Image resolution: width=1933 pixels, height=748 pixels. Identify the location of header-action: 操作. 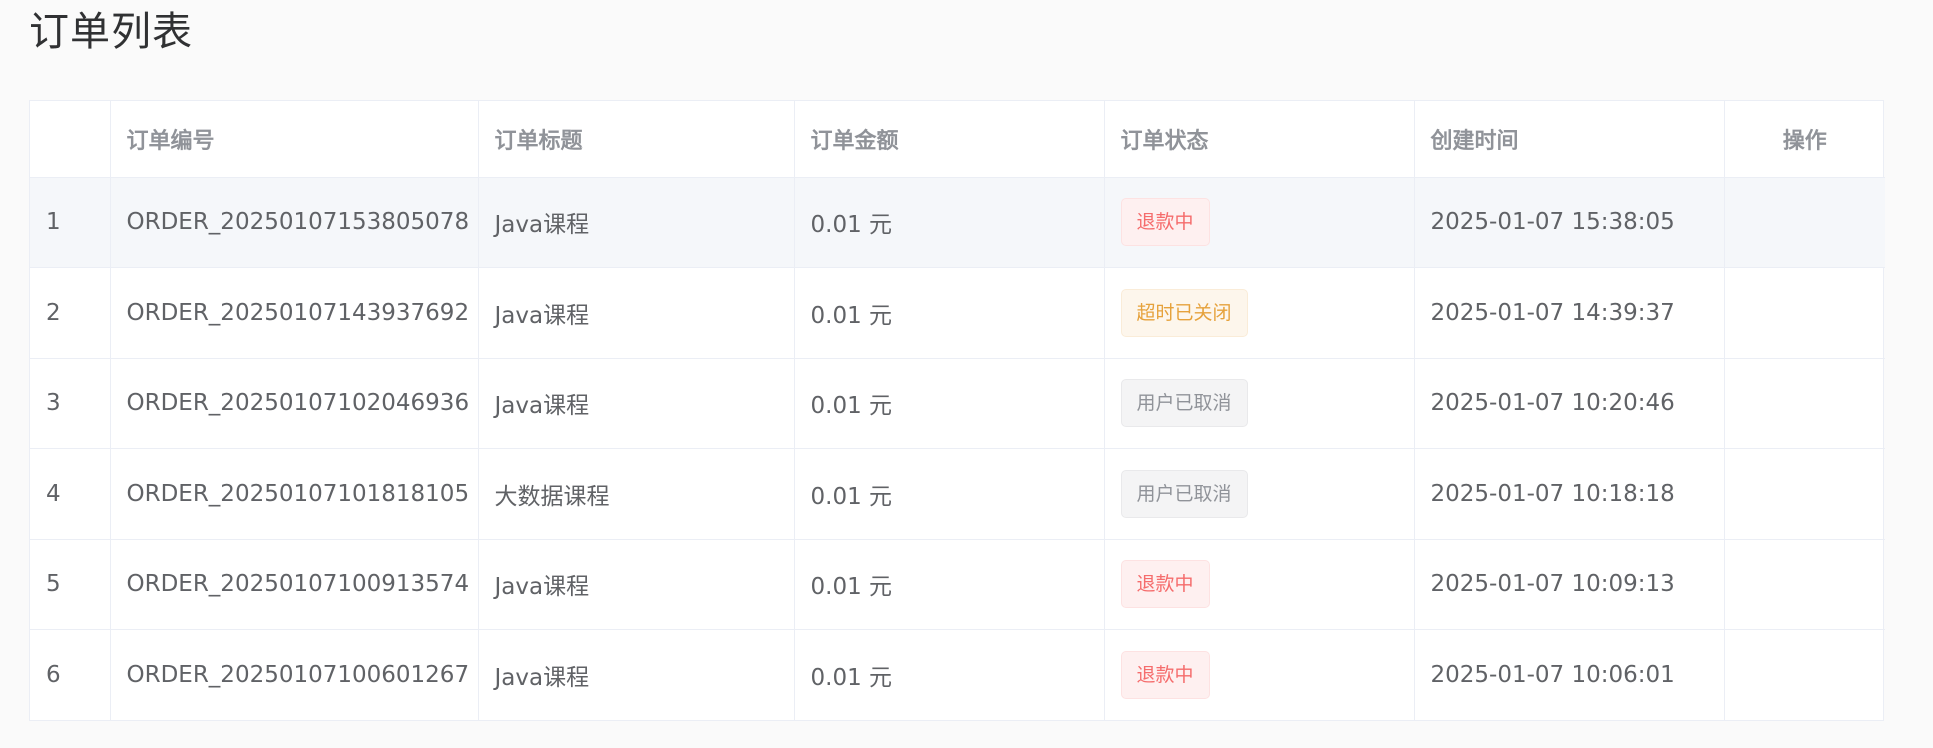
(1804, 139).